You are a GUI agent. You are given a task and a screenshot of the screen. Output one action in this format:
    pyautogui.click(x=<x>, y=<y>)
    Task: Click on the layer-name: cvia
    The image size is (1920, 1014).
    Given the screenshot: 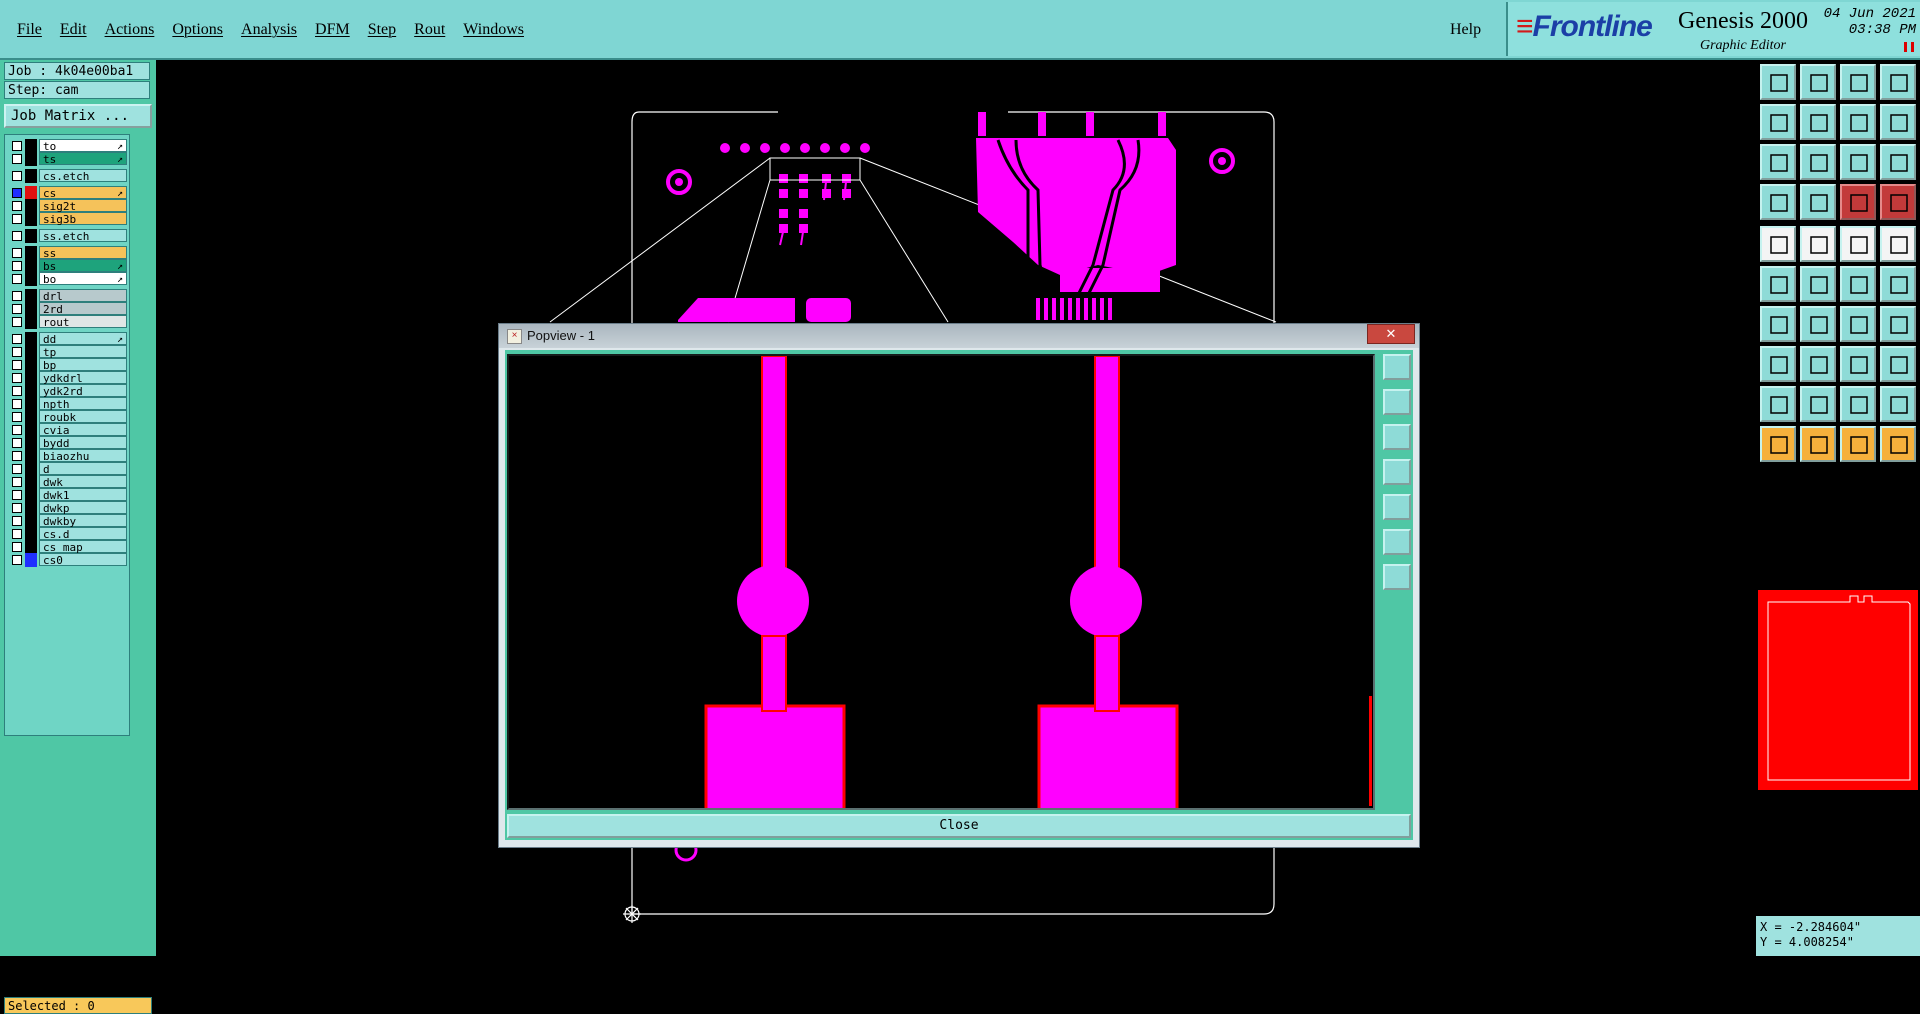 What is the action you would take?
    pyautogui.click(x=83, y=430)
    